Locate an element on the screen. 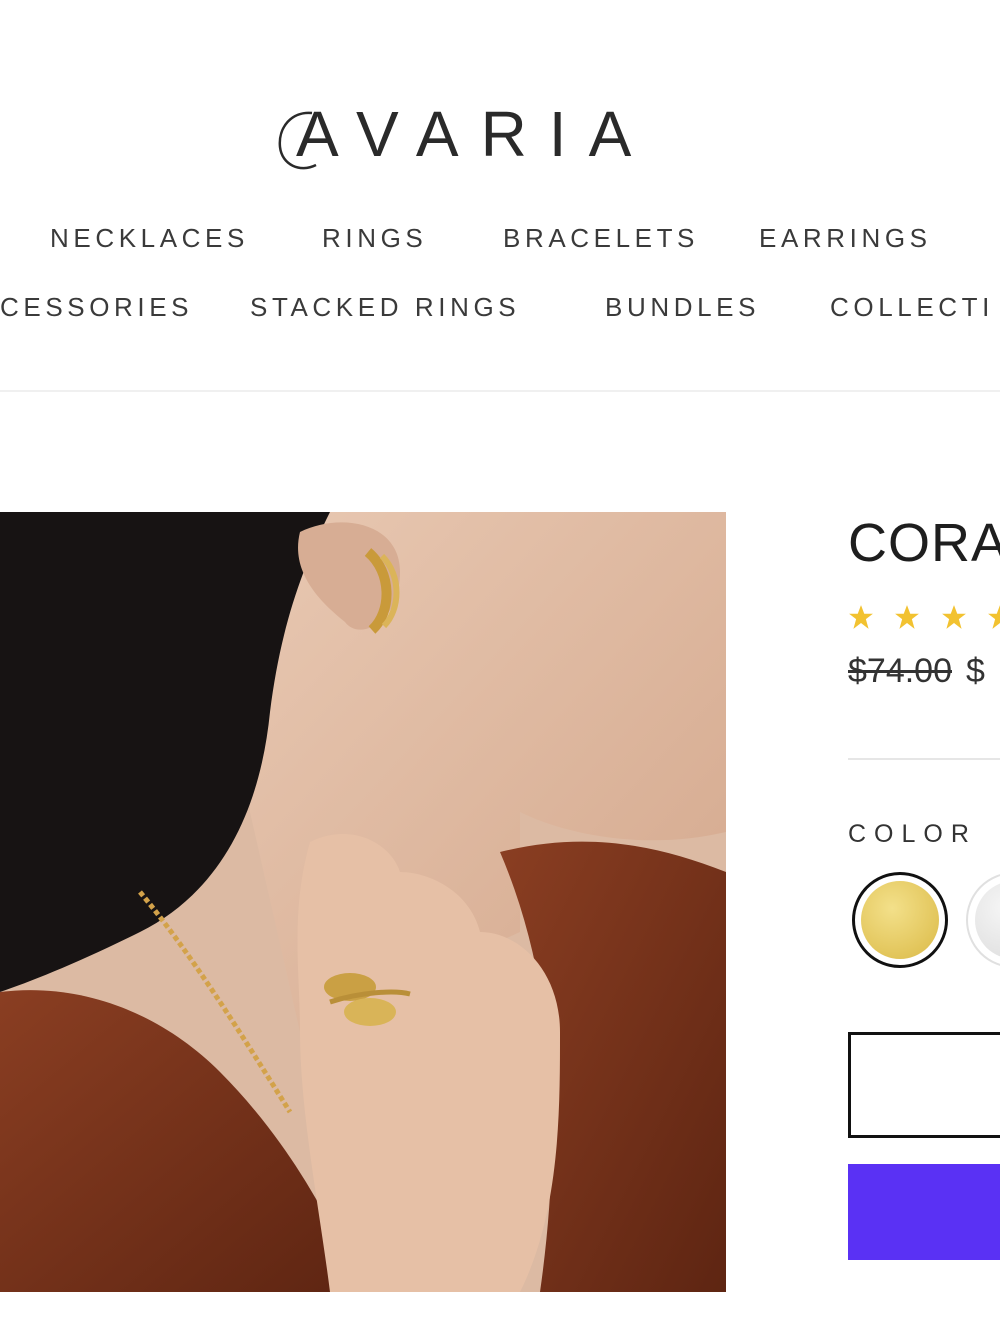  color-swatch-gold is located at coordinates (900, 920).